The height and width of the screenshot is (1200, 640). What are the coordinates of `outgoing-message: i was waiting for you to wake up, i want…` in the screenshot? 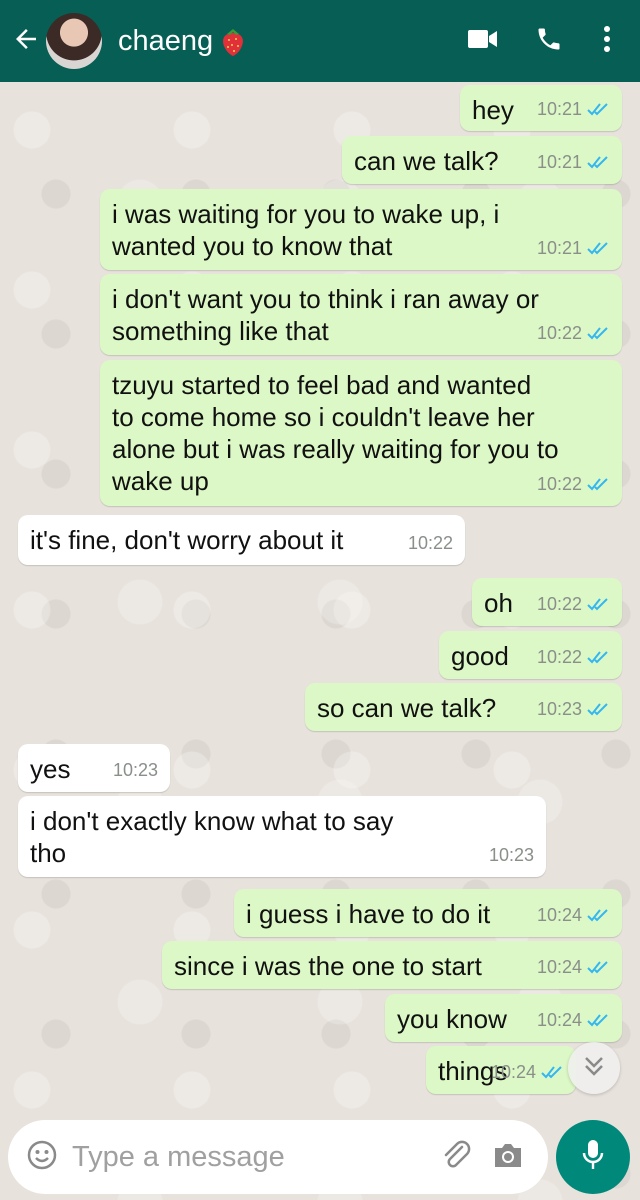 It's located at (361, 229).